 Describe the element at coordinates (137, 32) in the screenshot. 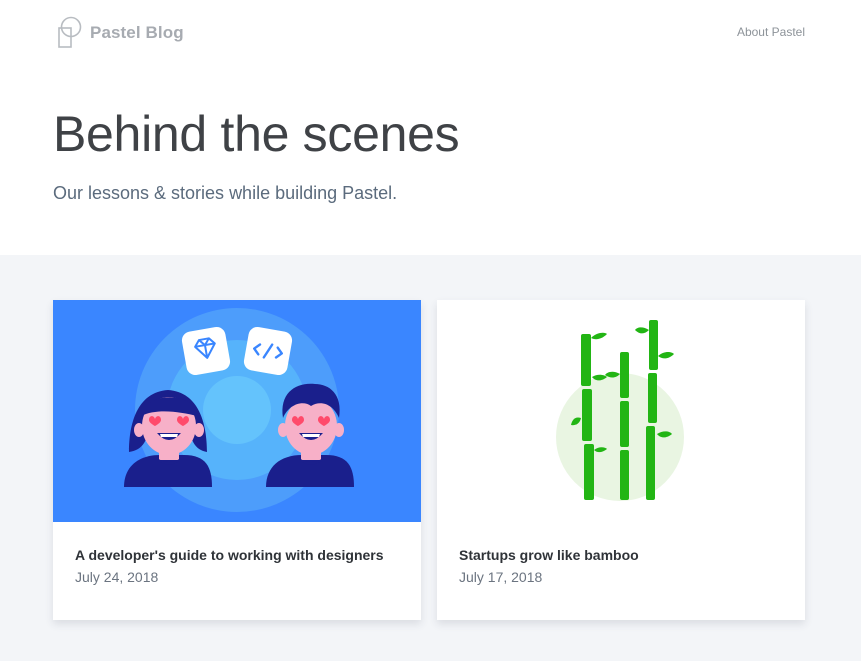

I see `brand-name: Pastel Blog` at that location.